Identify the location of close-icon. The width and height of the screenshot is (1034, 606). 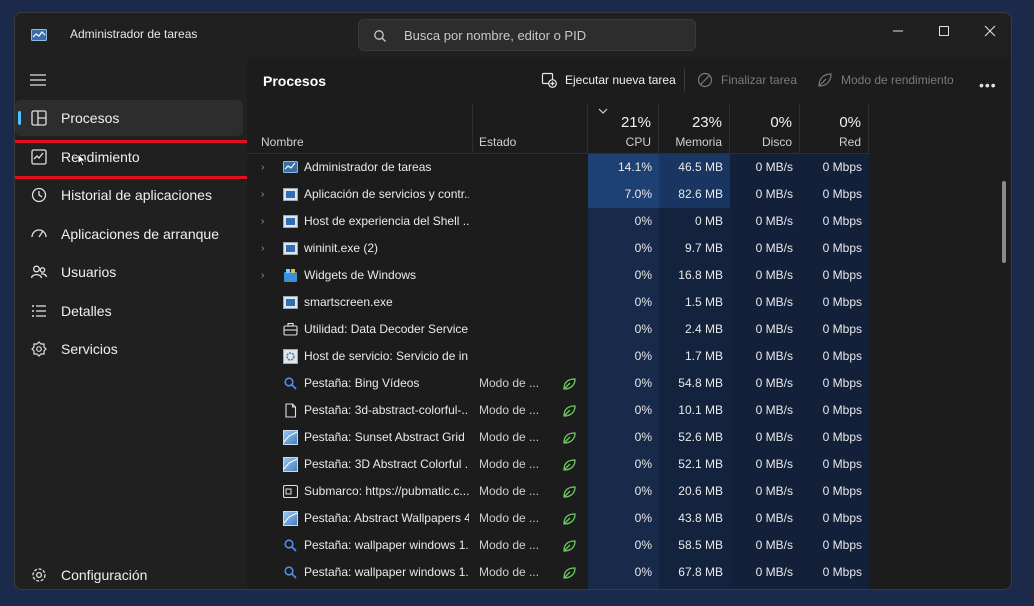
(990, 31).